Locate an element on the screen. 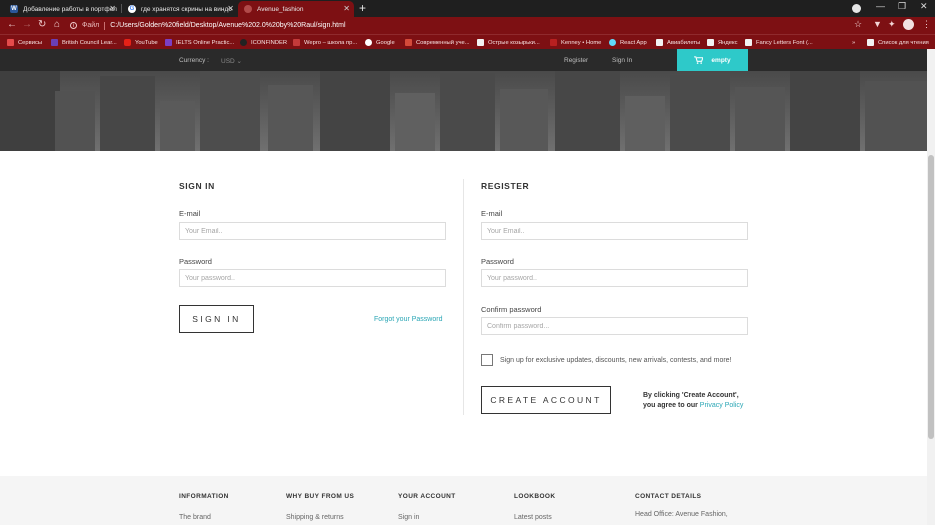 The width and height of the screenshot is (935, 525). chevron-down-icon: ⌄ is located at coordinates (239, 61).